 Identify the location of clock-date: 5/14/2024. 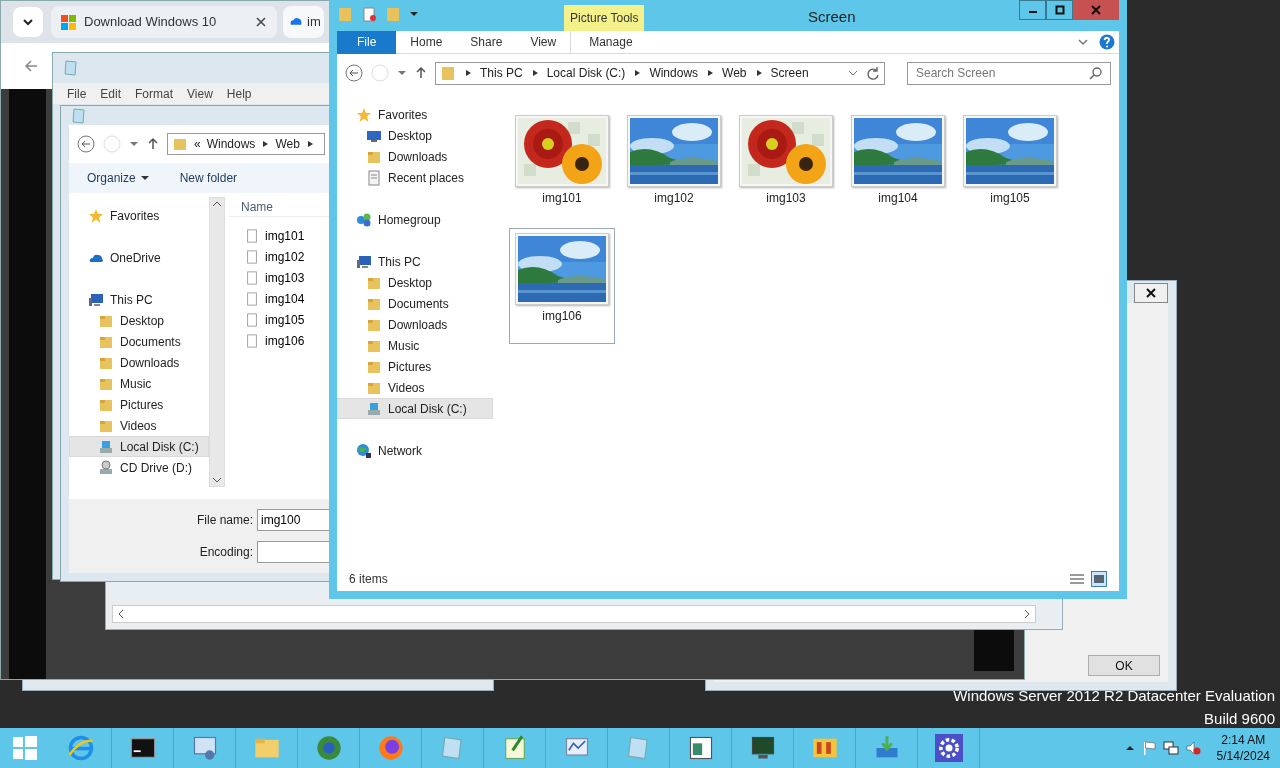
(1243, 756).